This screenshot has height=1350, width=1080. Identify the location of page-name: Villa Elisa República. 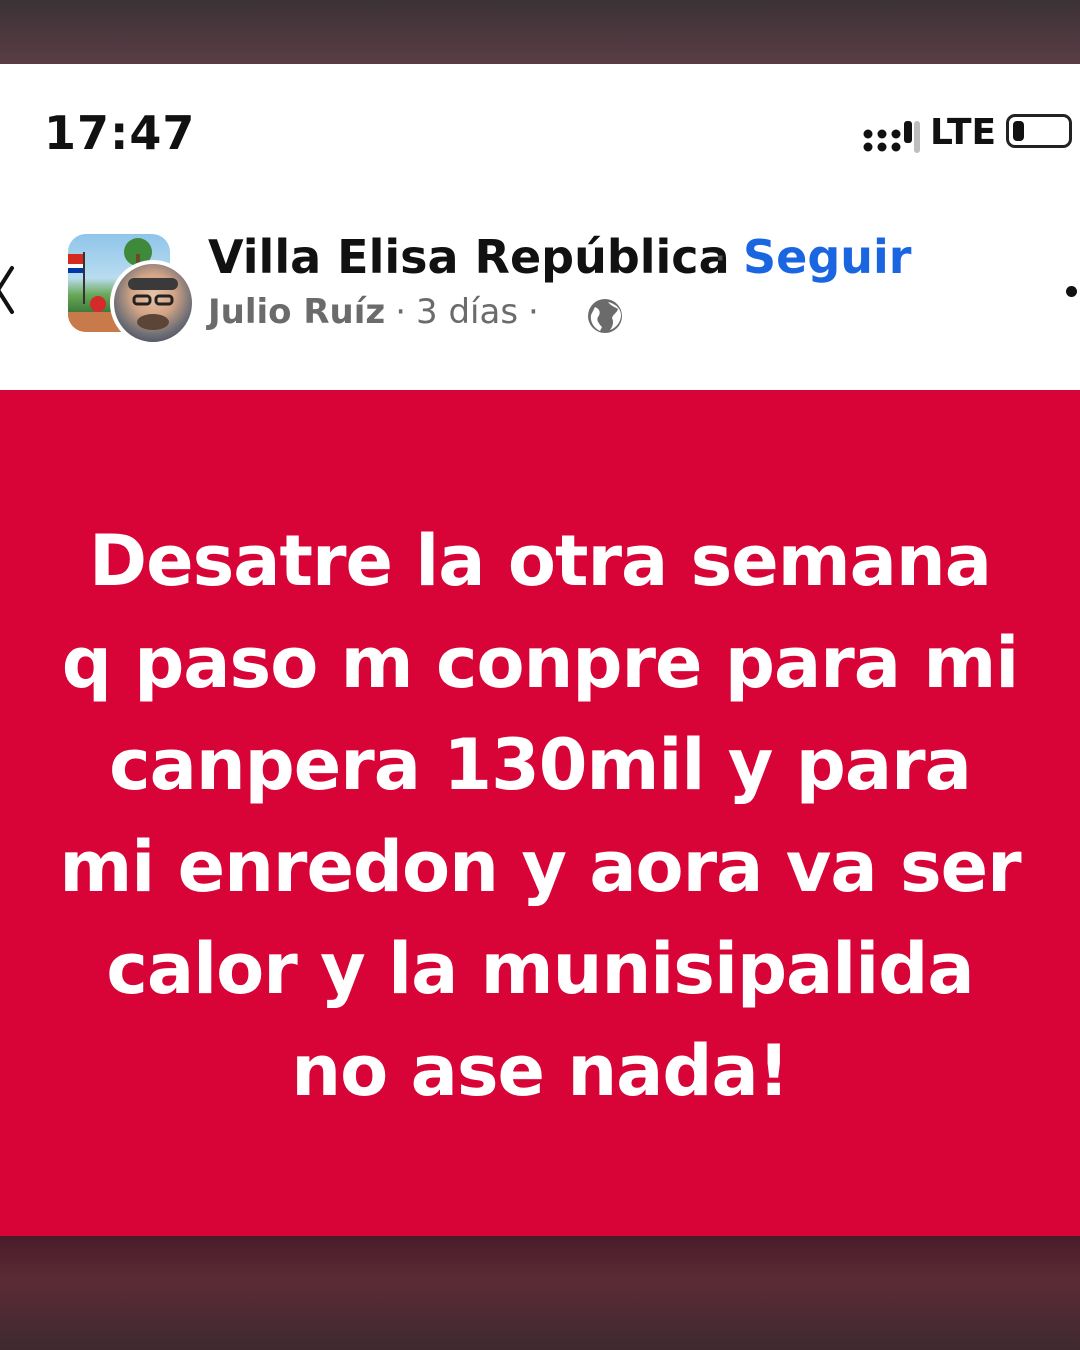
(469, 257).